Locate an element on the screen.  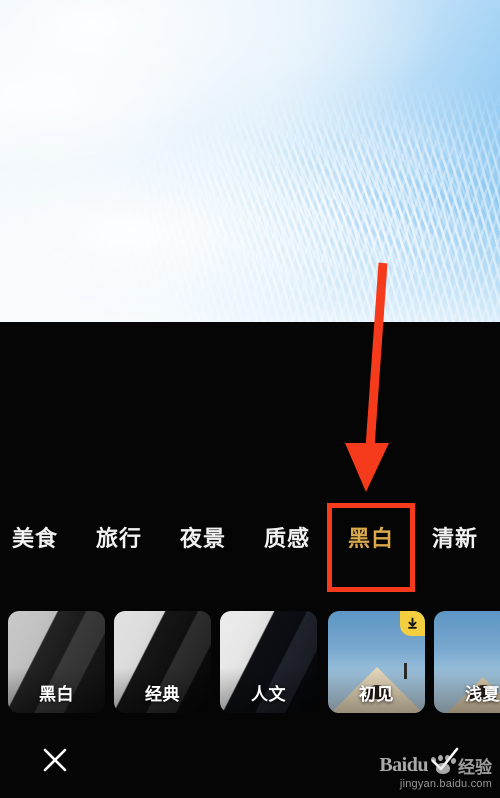
tab-lvxing: 旅行 is located at coordinates (119, 539).